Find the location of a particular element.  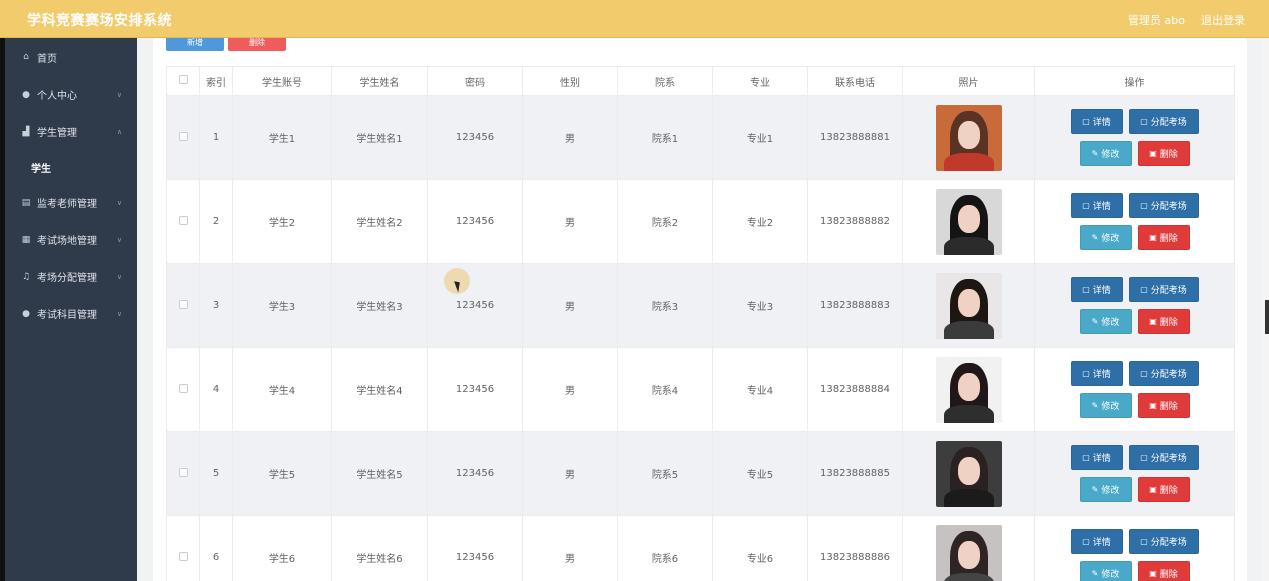

column-header: 索引 is located at coordinates (216, 81).